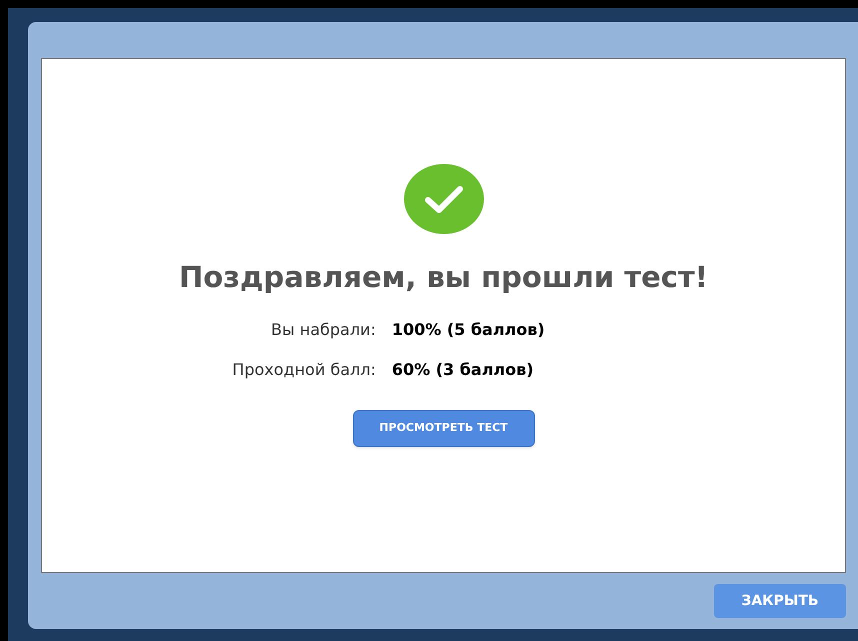 Image resolution: width=858 pixels, height=641 pixels. What do you see at coordinates (468, 329) in the screenshot?
I see `score-value: 100% (5 баллов)` at bounding box center [468, 329].